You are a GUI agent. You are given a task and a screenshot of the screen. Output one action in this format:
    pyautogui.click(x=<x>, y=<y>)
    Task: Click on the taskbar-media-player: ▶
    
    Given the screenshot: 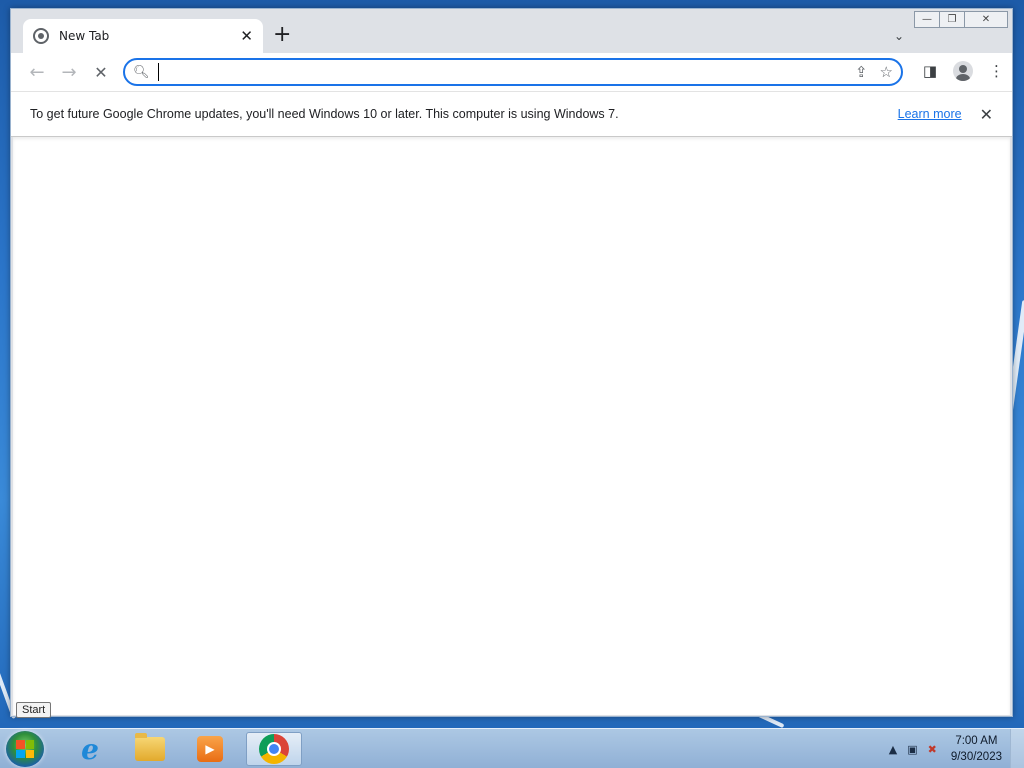 What is the action you would take?
    pyautogui.click(x=210, y=749)
    